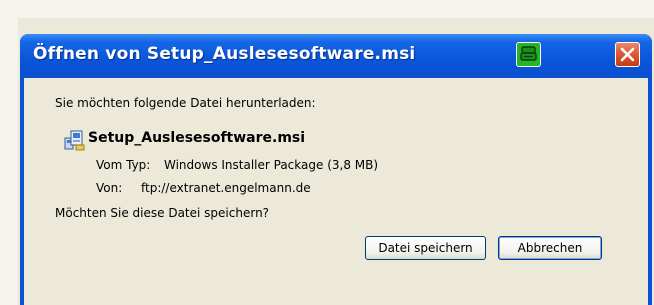 This screenshot has width=654, height=305. Describe the element at coordinates (9, 152) in the screenshot. I see `desktop-background-left` at that location.